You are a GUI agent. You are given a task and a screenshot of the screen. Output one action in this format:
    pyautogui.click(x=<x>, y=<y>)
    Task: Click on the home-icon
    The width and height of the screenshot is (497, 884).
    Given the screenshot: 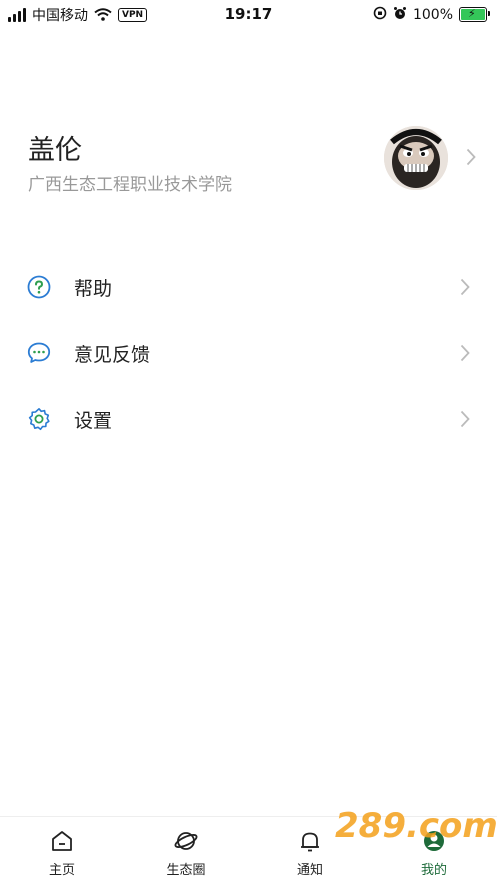 What is the action you would take?
    pyautogui.click(x=62, y=841)
    